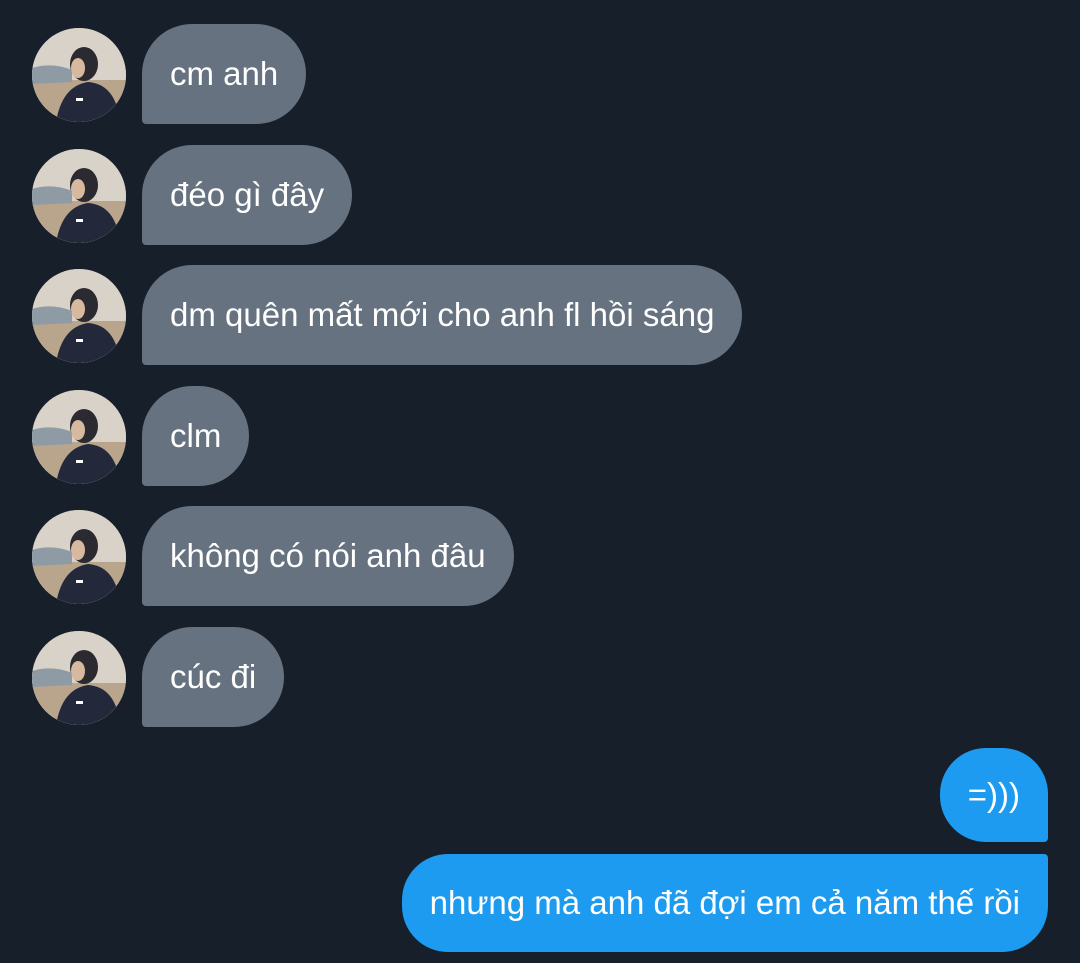 The width and height of the screenshot is (1080, 963). I want to click on message-text: đéo gì đây, so click(247, 194).